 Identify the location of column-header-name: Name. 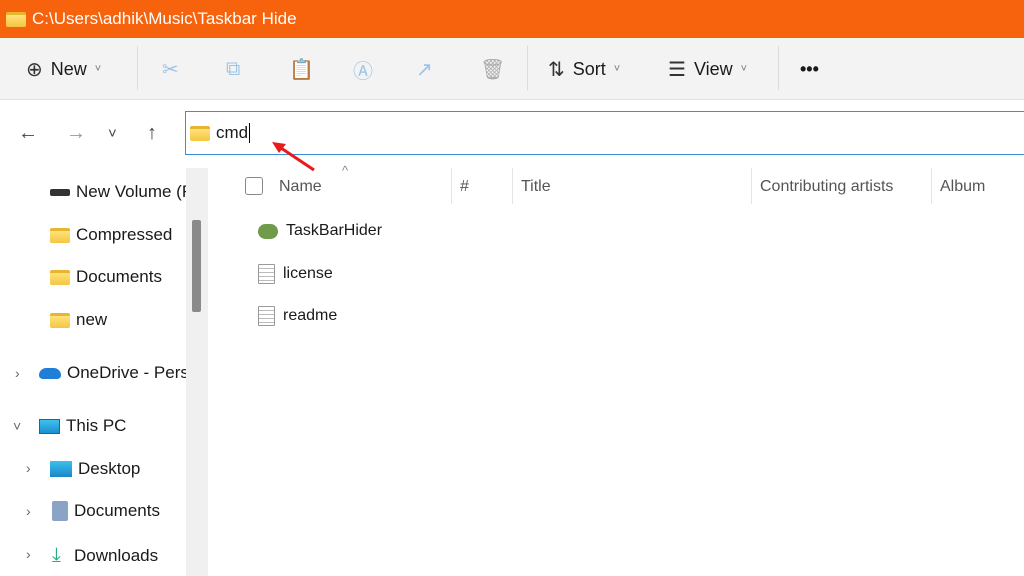
(300, 187).